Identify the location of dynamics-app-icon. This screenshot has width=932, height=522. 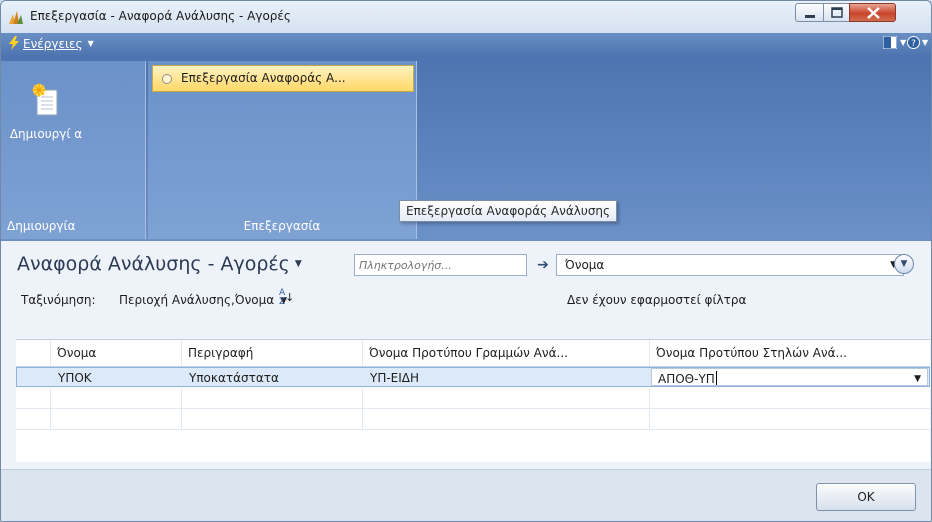
(16, 17).